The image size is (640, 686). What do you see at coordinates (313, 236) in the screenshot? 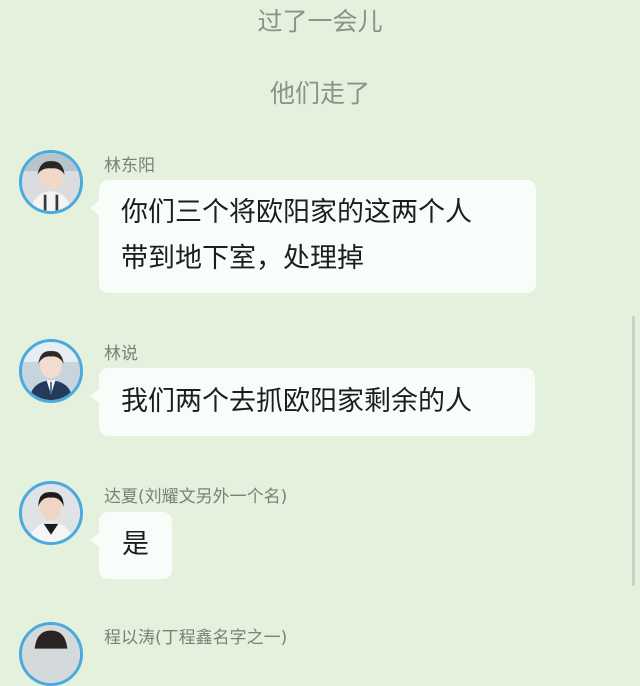
I see `message-bubble: 你们三个将欧阳家的这两个人 带到地下室，处理掉` at bounding box center [313, 236].